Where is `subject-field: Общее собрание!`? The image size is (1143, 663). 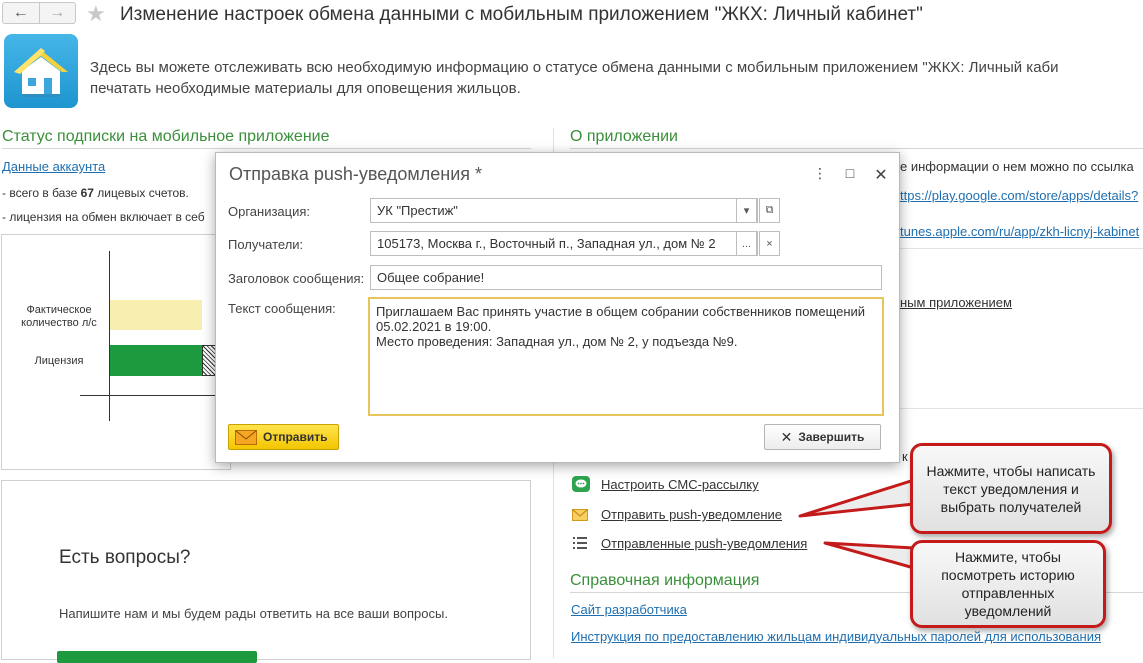
subject-field: Общее собрание! is located at coordinates (626, 277).